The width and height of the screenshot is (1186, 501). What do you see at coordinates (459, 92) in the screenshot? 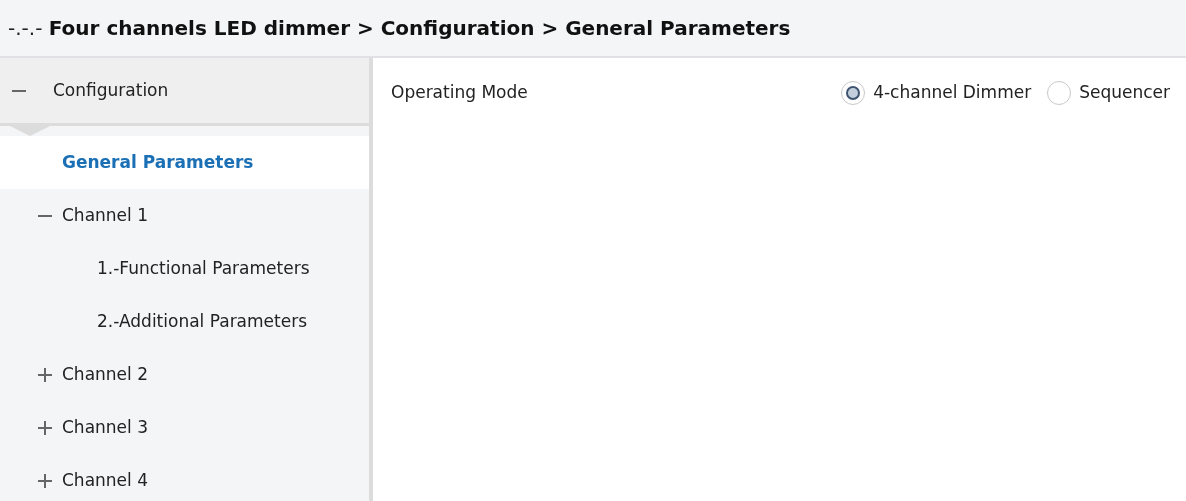
I see `parameter-label: Operating Mode` at bounding box center [459, 92].